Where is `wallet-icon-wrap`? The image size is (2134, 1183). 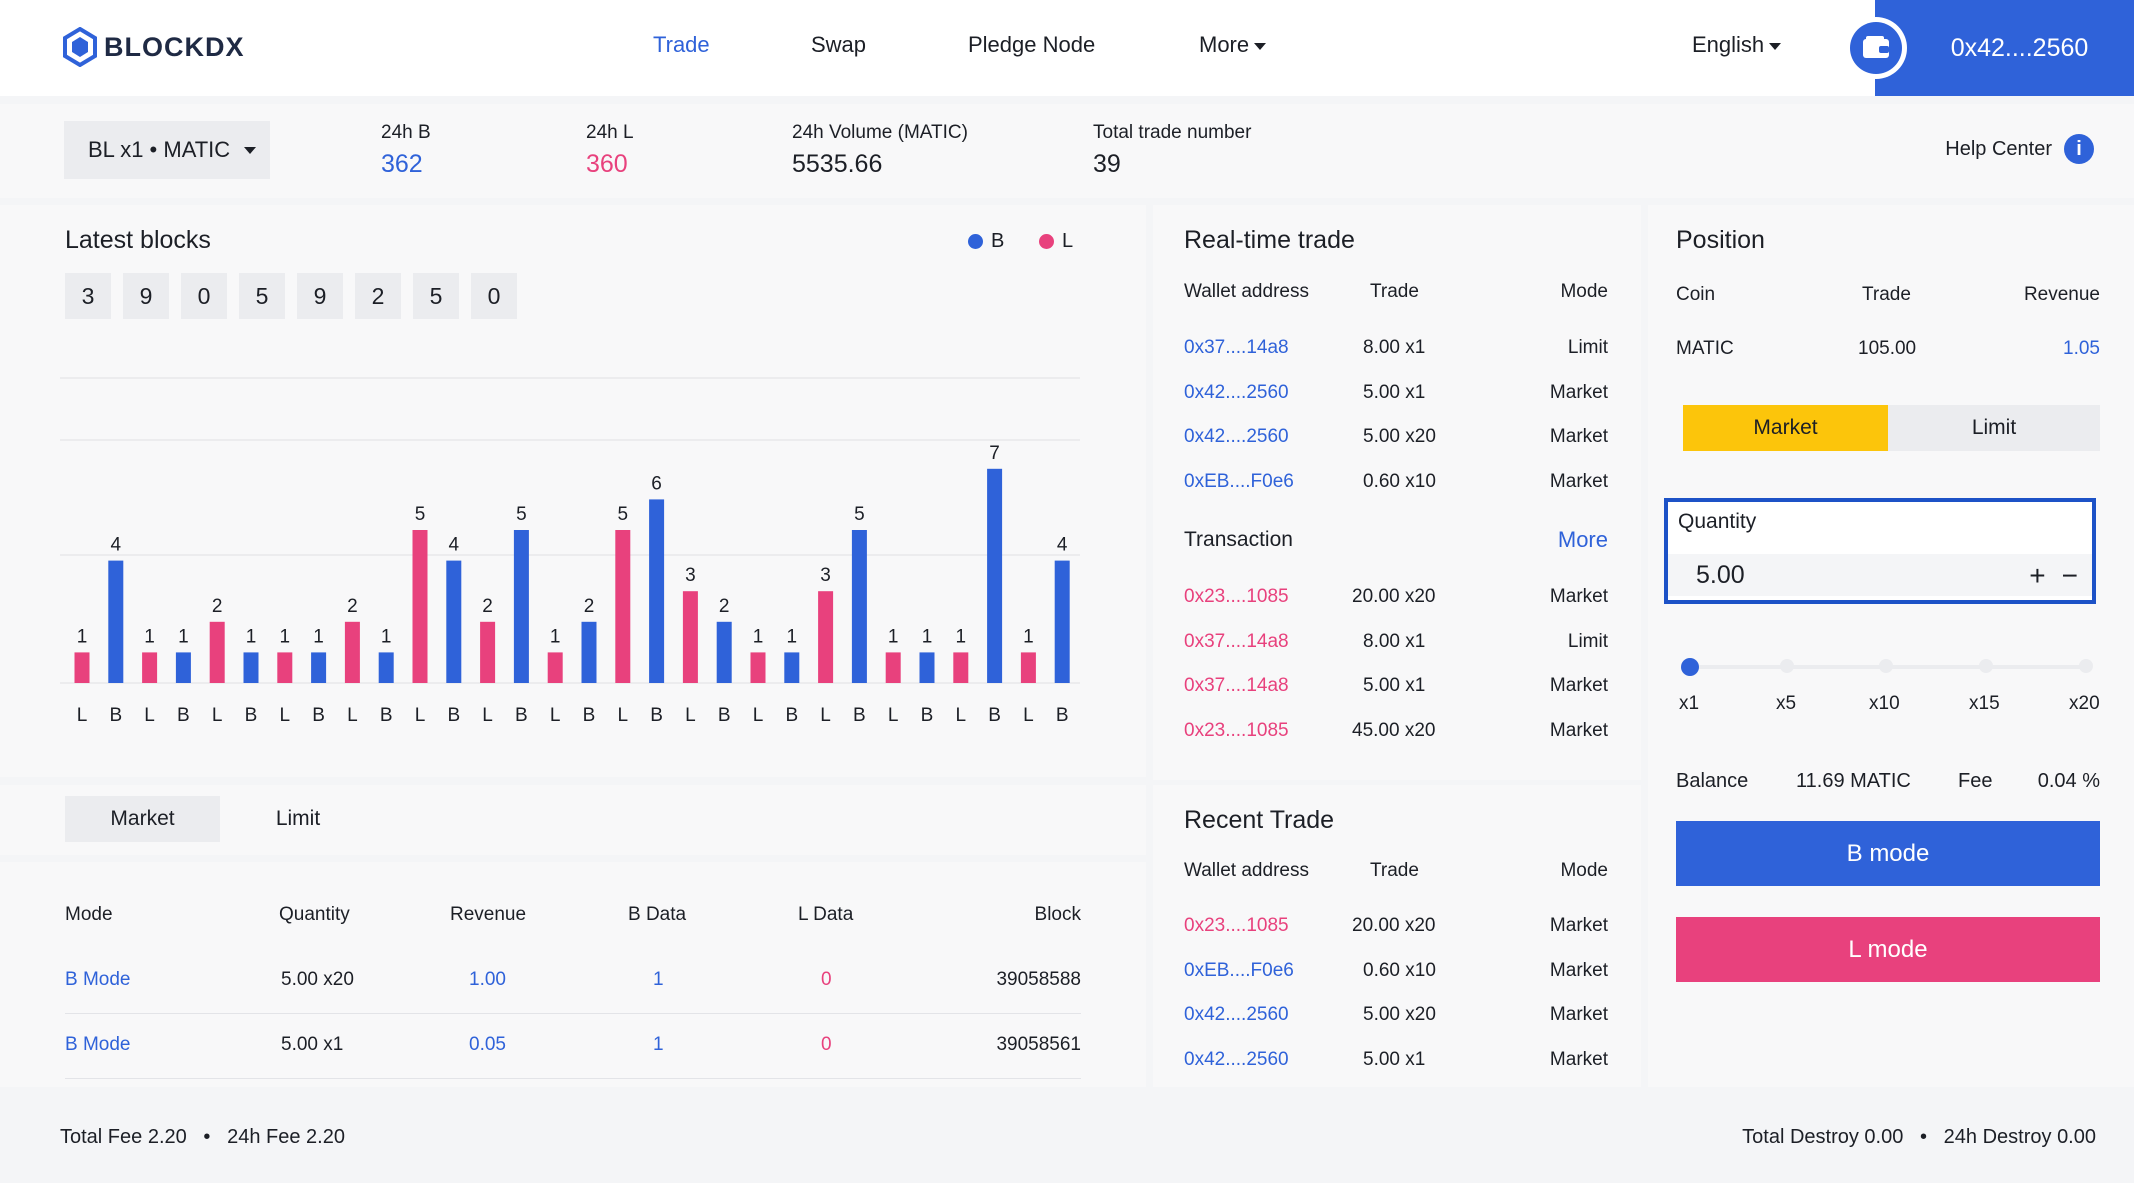 wallet-icon-wrap is located at coordinates (1876, 48).